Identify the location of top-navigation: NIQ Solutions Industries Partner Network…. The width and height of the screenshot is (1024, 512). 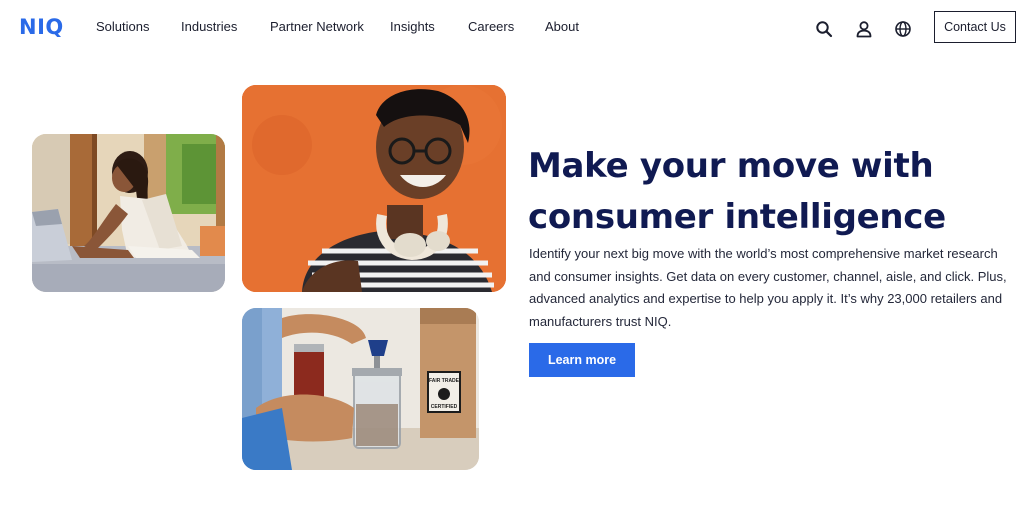
(512, 28).